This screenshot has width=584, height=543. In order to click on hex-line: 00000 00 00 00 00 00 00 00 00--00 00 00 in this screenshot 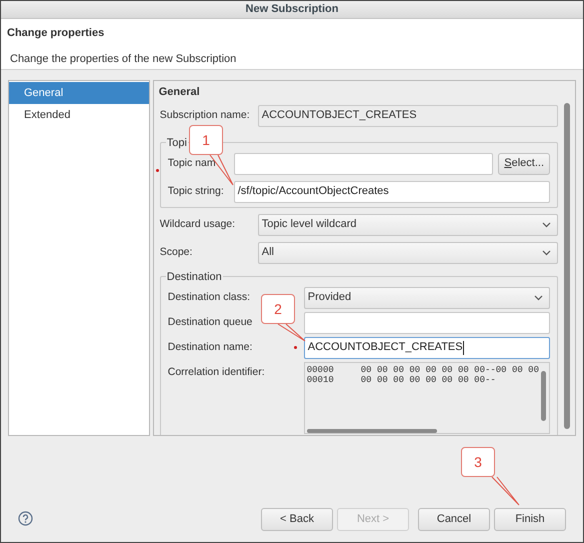, I will do `click(422, 369)`.